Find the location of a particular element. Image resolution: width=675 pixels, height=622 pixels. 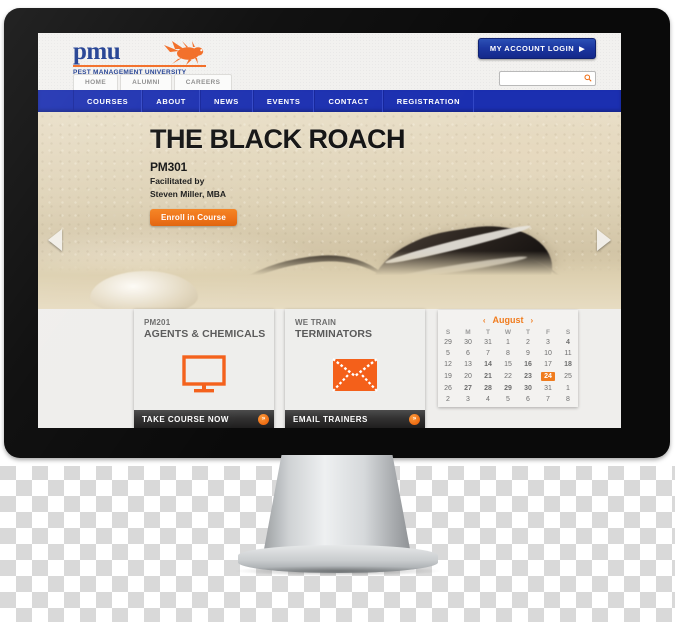

nav-item-contact: CONTACT is located at coordinates (348, 101).